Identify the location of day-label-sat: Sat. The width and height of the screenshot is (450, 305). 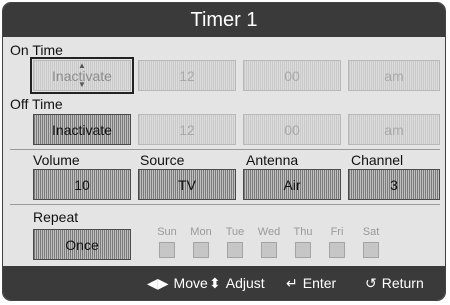
(371, 232).